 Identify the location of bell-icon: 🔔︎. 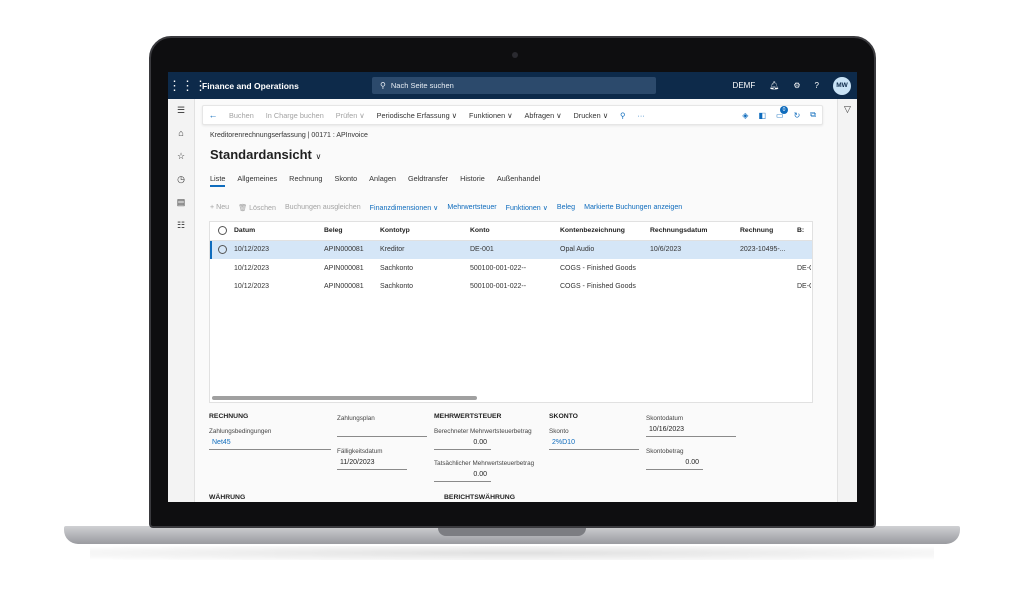
(774, 85).